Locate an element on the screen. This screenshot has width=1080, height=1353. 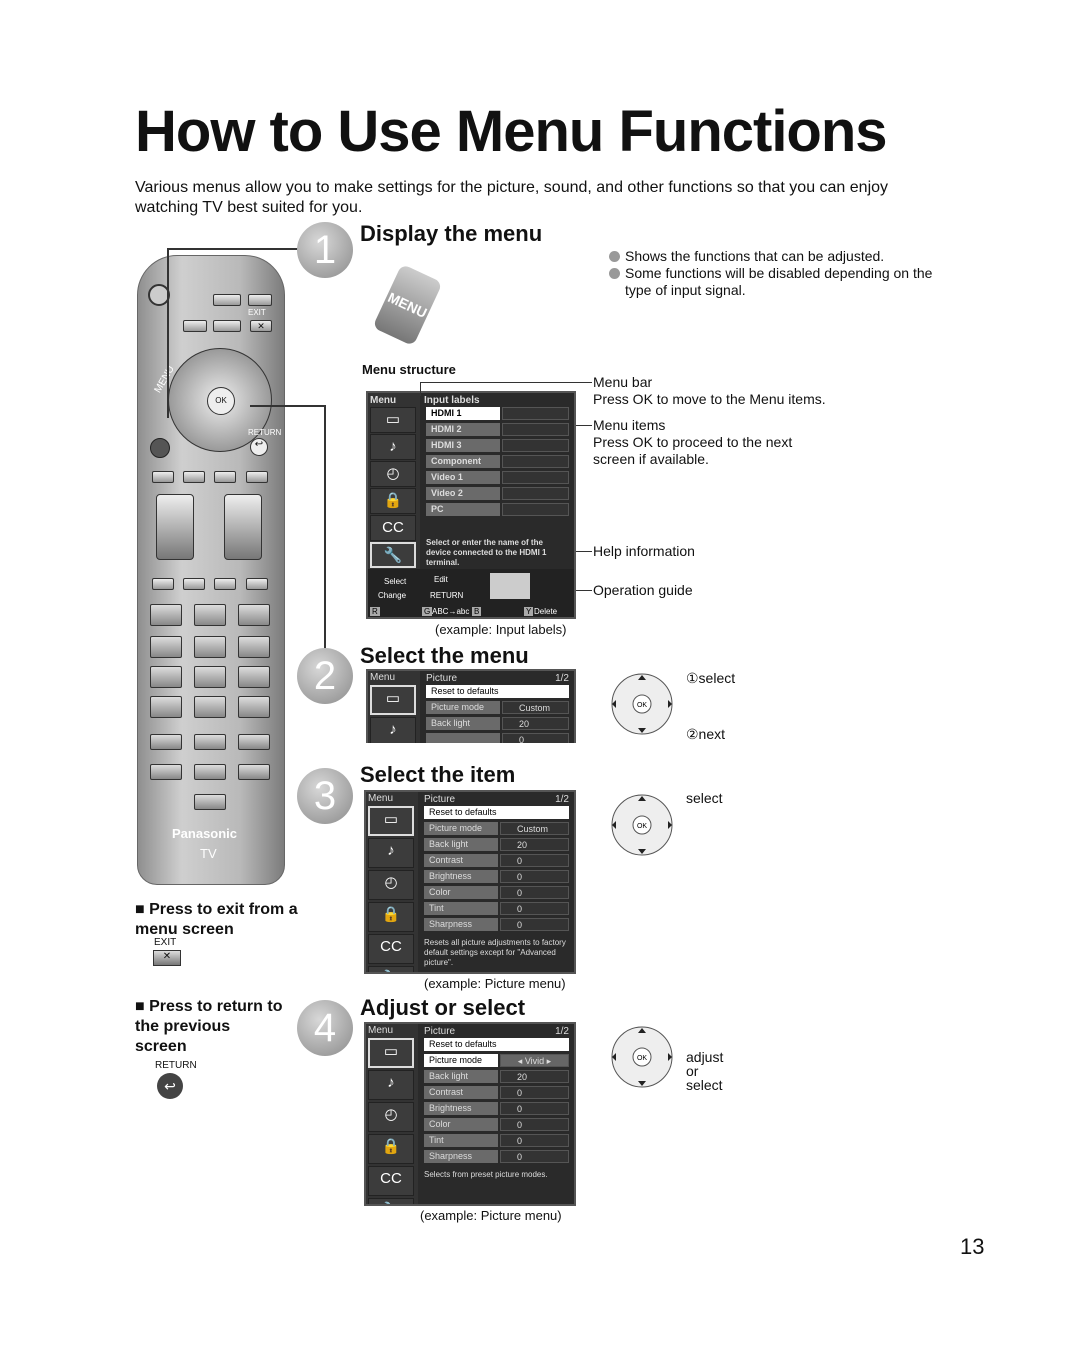
step-number: 2 is located at coordinates (325, 676).